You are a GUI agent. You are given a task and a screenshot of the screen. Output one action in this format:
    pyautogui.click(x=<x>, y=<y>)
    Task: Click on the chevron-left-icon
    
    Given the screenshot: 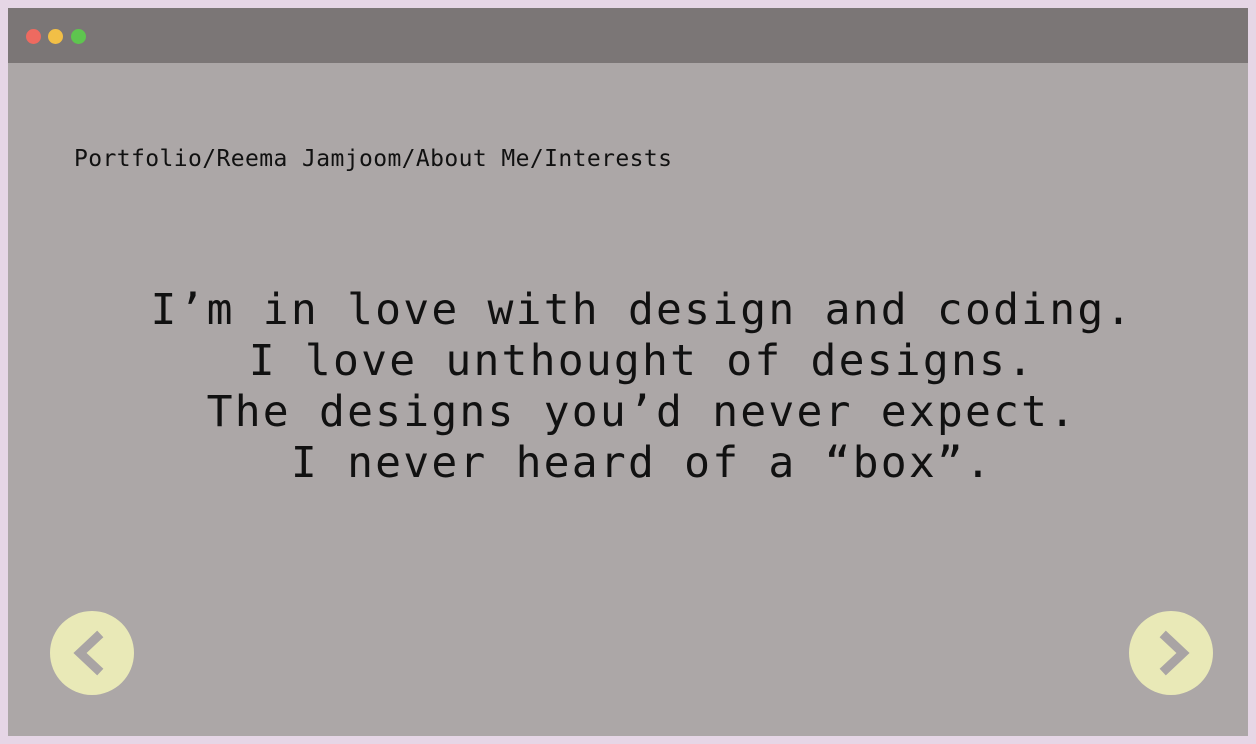 What is the action you would take?
    pyautogui.click(x=88, y=653)
    